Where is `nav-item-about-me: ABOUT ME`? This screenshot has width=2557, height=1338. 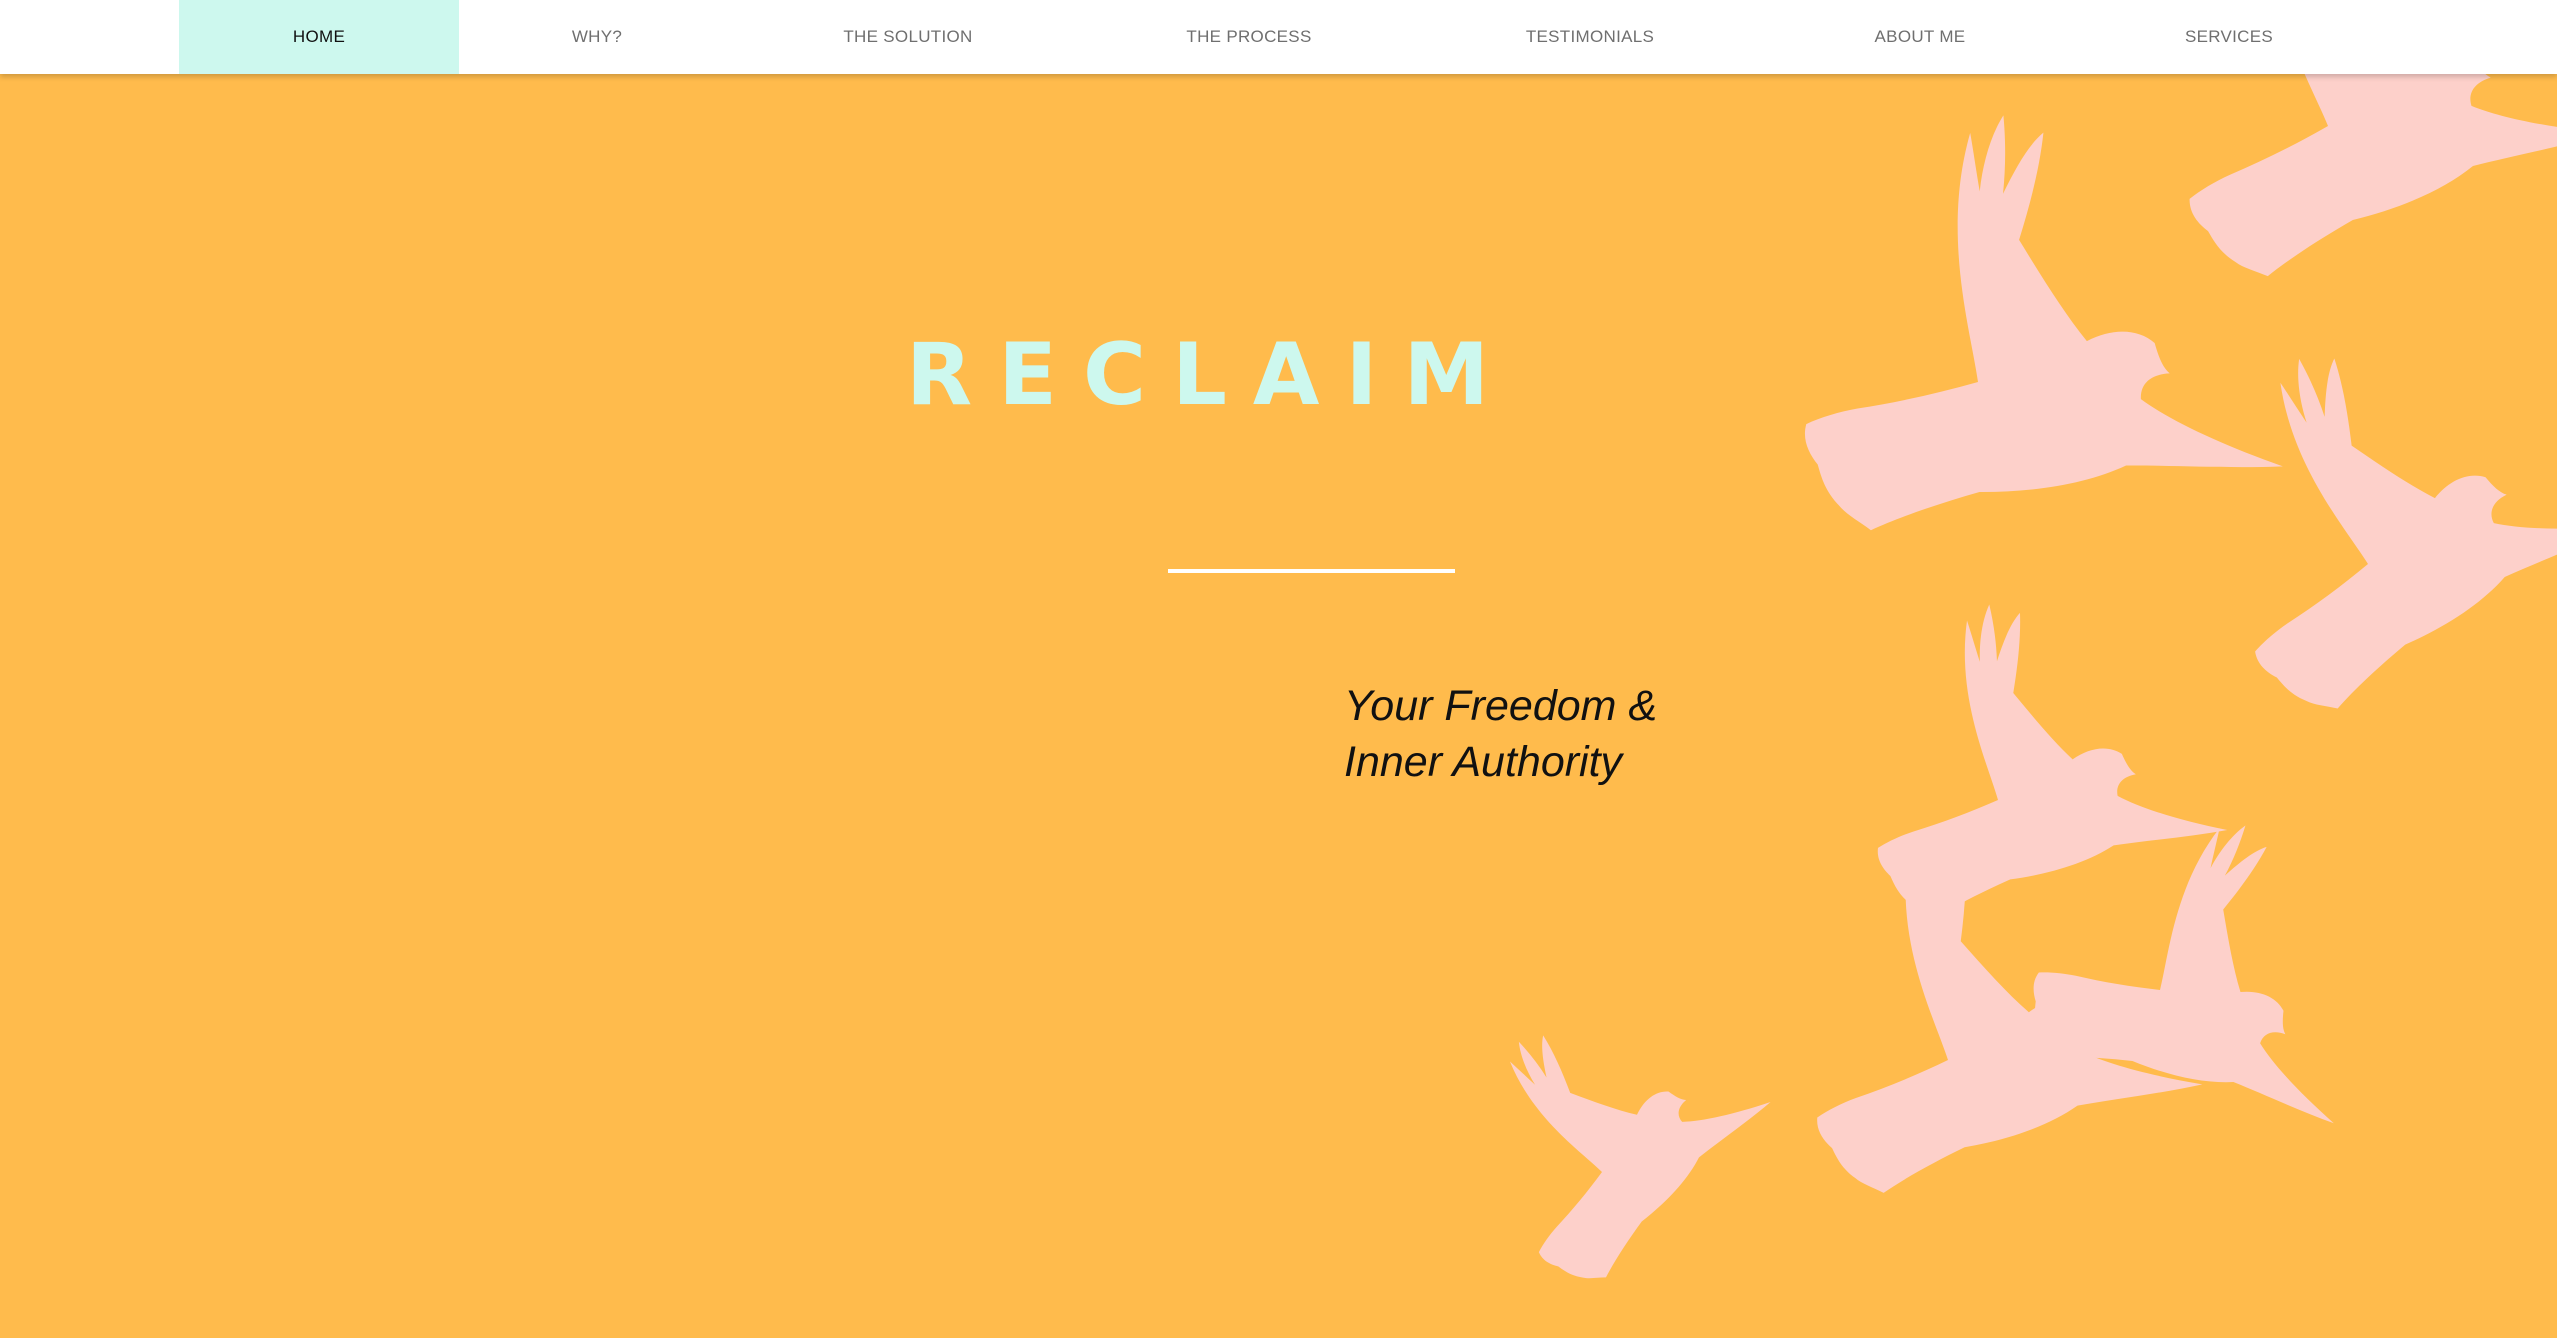 nav-item-about-me: ABOUT ME is located at coordinates (1920, 37).